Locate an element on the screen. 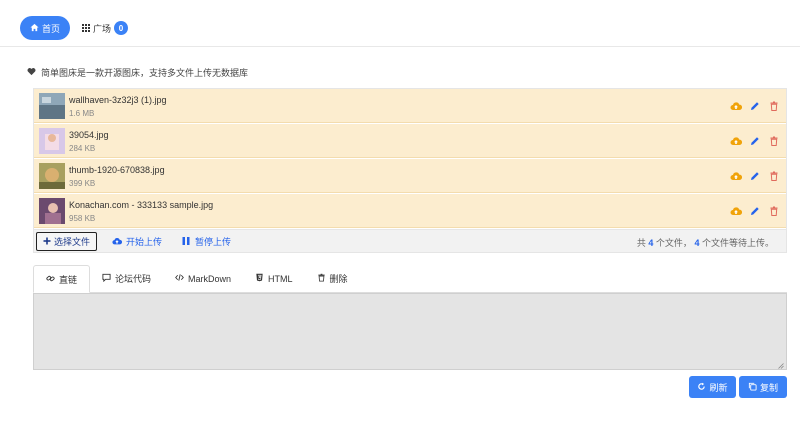 Image resolution: width=800 pixels, height=432 pixels. file-row: thumb-1920-670838.jpg 399 KB is located at coordinates (410, 176).